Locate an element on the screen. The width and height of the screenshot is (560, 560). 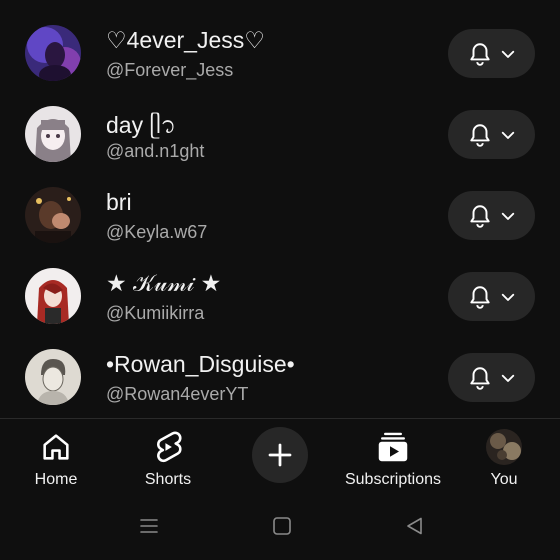
menu-lines-icon is located at coordinates (149, 526).